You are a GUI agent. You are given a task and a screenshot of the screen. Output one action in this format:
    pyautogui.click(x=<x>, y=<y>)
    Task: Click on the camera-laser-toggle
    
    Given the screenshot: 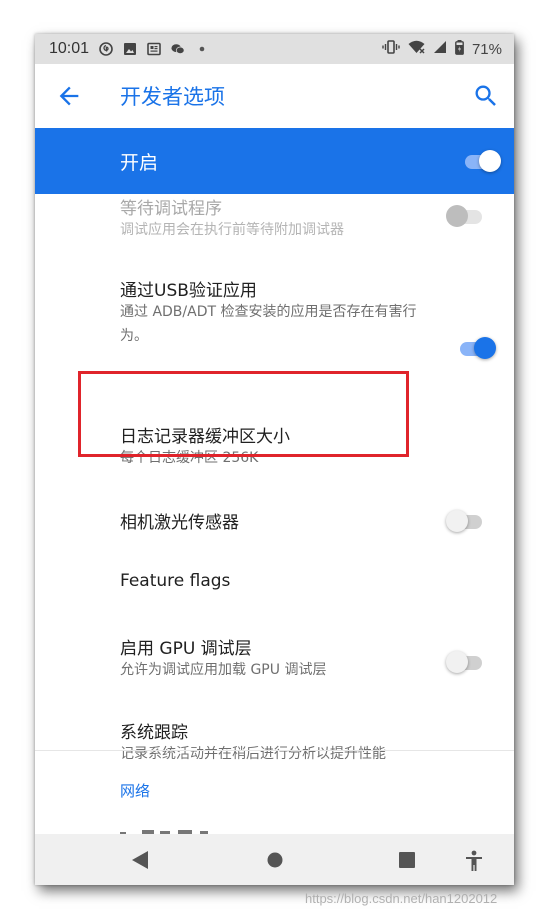 What is the action you would take?
    pyautogui.click(x=466, y=521)
    